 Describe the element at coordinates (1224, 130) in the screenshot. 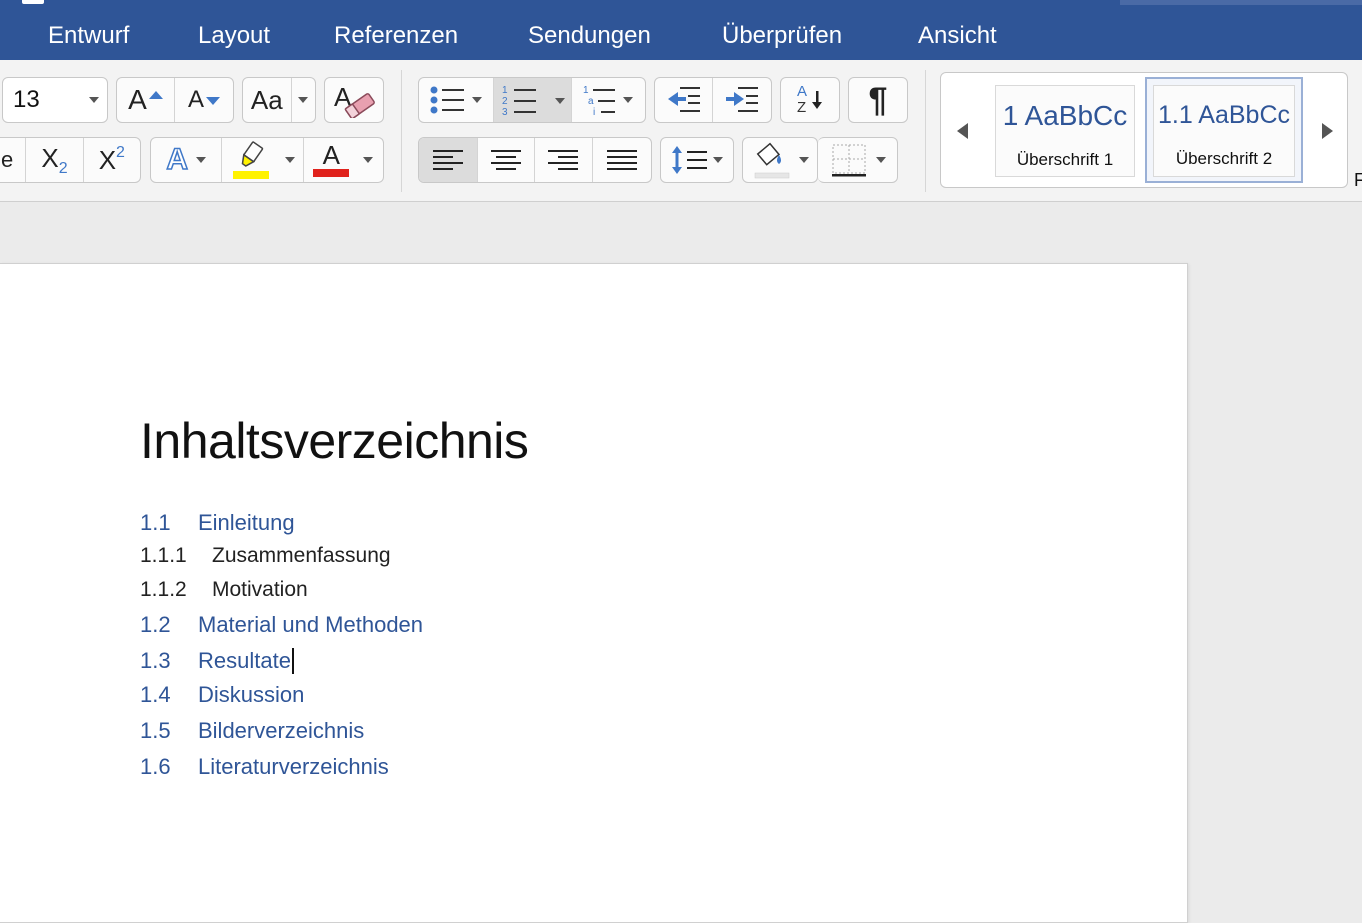

I see `style-ueberschrift-2: 1.1 AaBbCc Überschrift 2` at that location.